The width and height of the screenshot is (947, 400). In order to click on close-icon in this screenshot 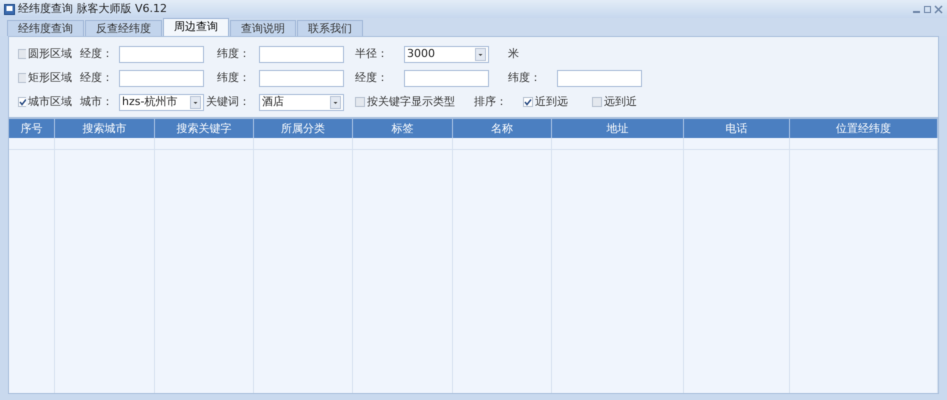, I will do `click(938, 9)`.